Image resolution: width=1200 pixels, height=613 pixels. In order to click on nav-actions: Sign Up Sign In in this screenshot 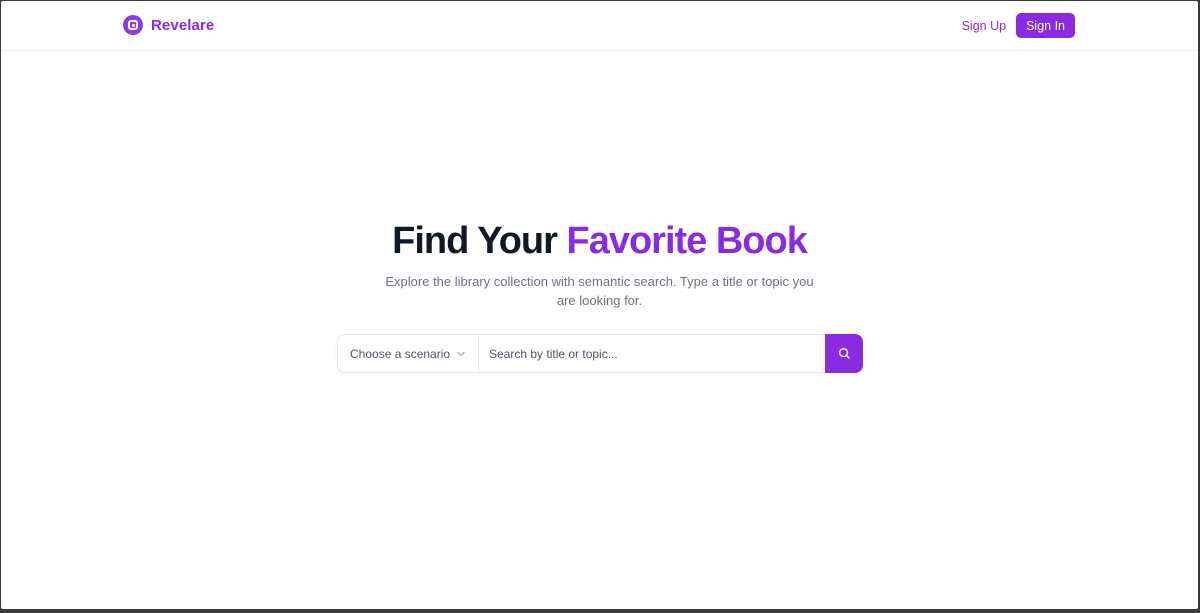, I will do `click(1018, 25)`.